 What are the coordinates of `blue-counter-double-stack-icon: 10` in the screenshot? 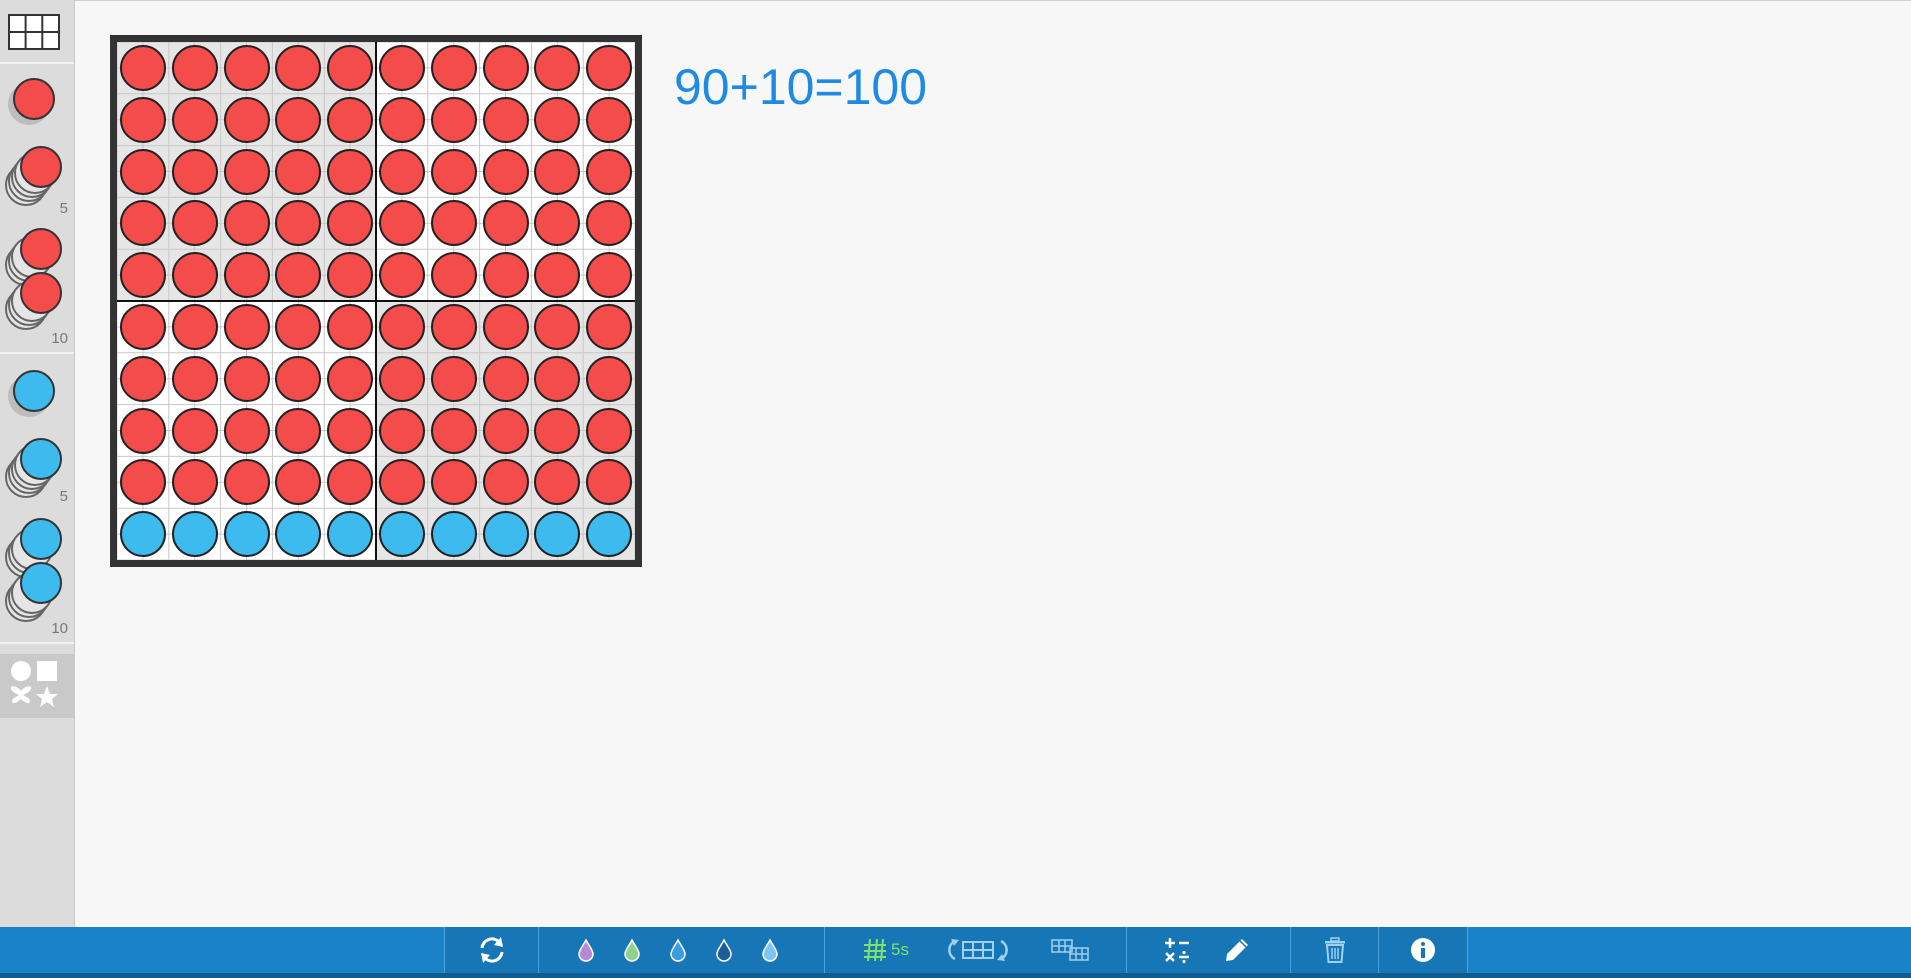 It's located at (37, 575).